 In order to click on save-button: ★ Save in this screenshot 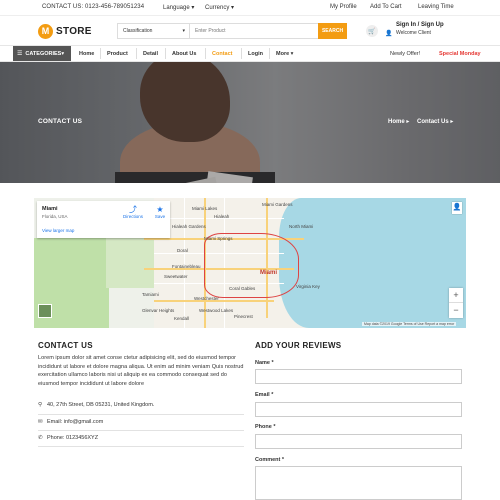, I will do `click(160, 212)`.